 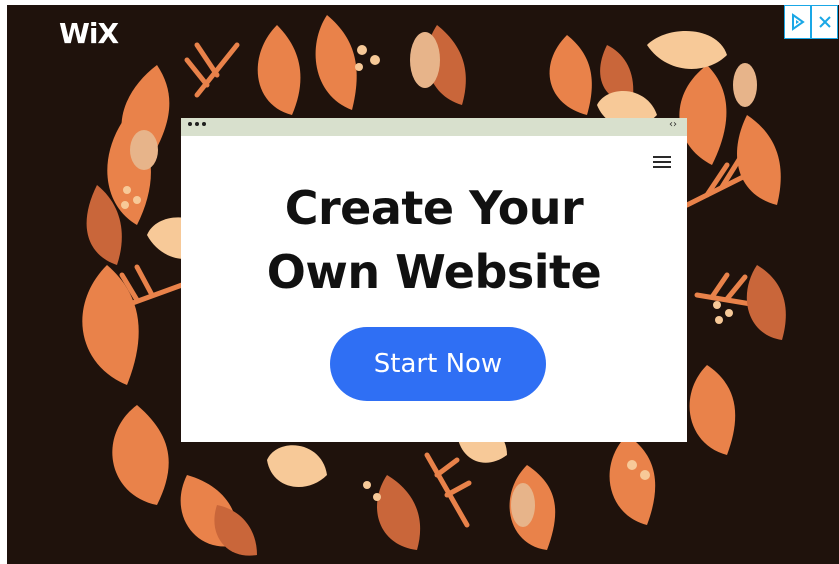 I want to click on close-x-icon, so click(x=824, y=22).